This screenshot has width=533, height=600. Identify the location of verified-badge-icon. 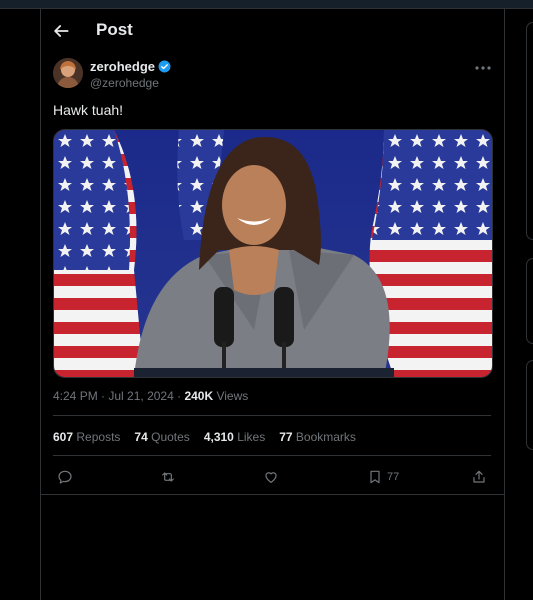
(164, 66).